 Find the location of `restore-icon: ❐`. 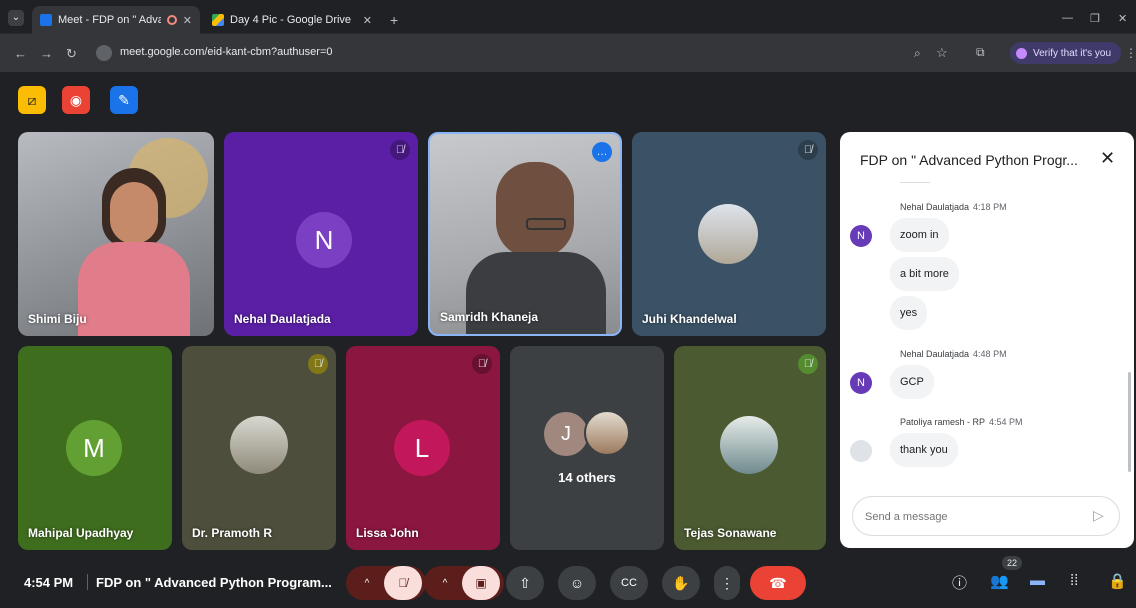

restore-icon: ❐ is located at coordinates (1095, 18).